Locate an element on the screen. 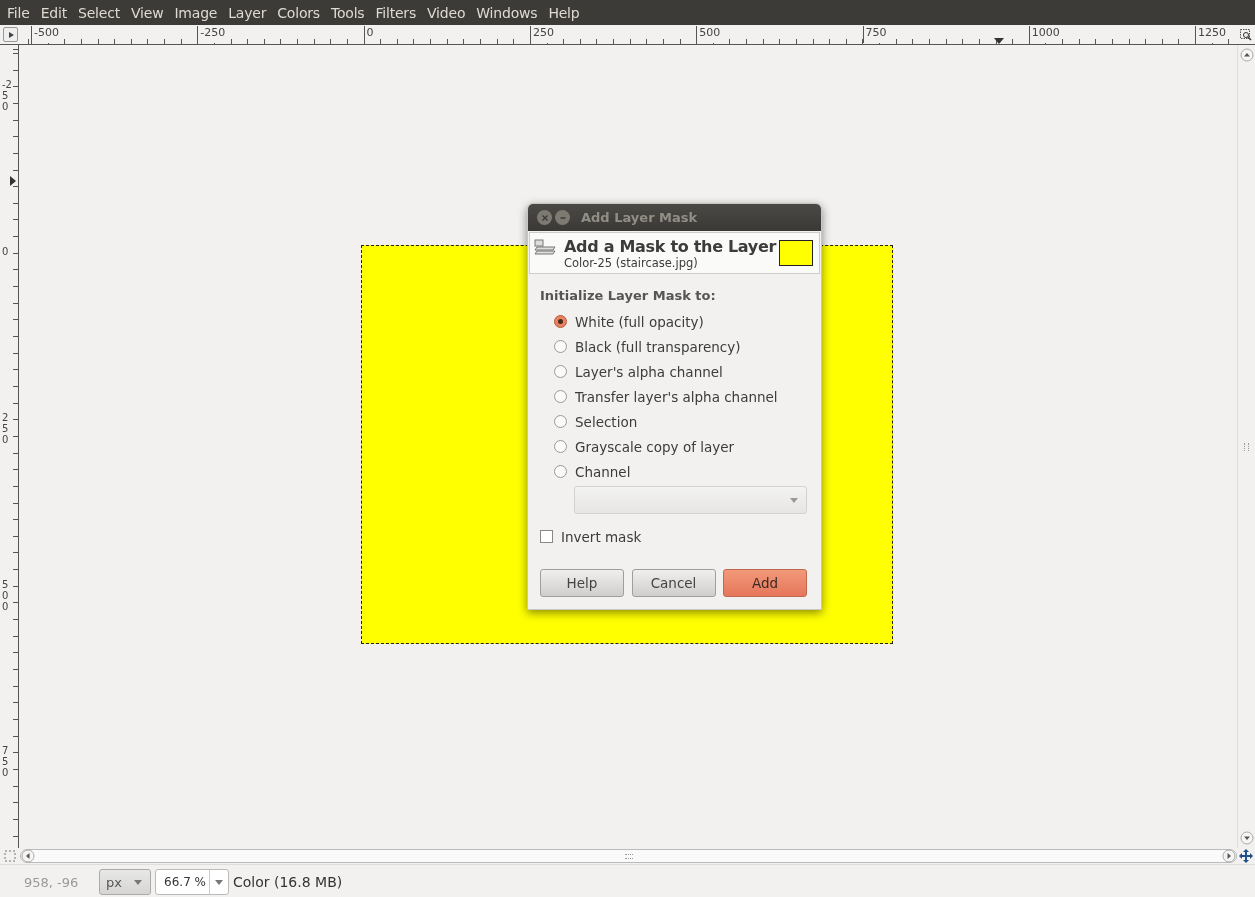 Image resolution: width=1255 pixels, height=897 pixels. radio-option: Layer's alpha channel is located at coordinates (673, 371).